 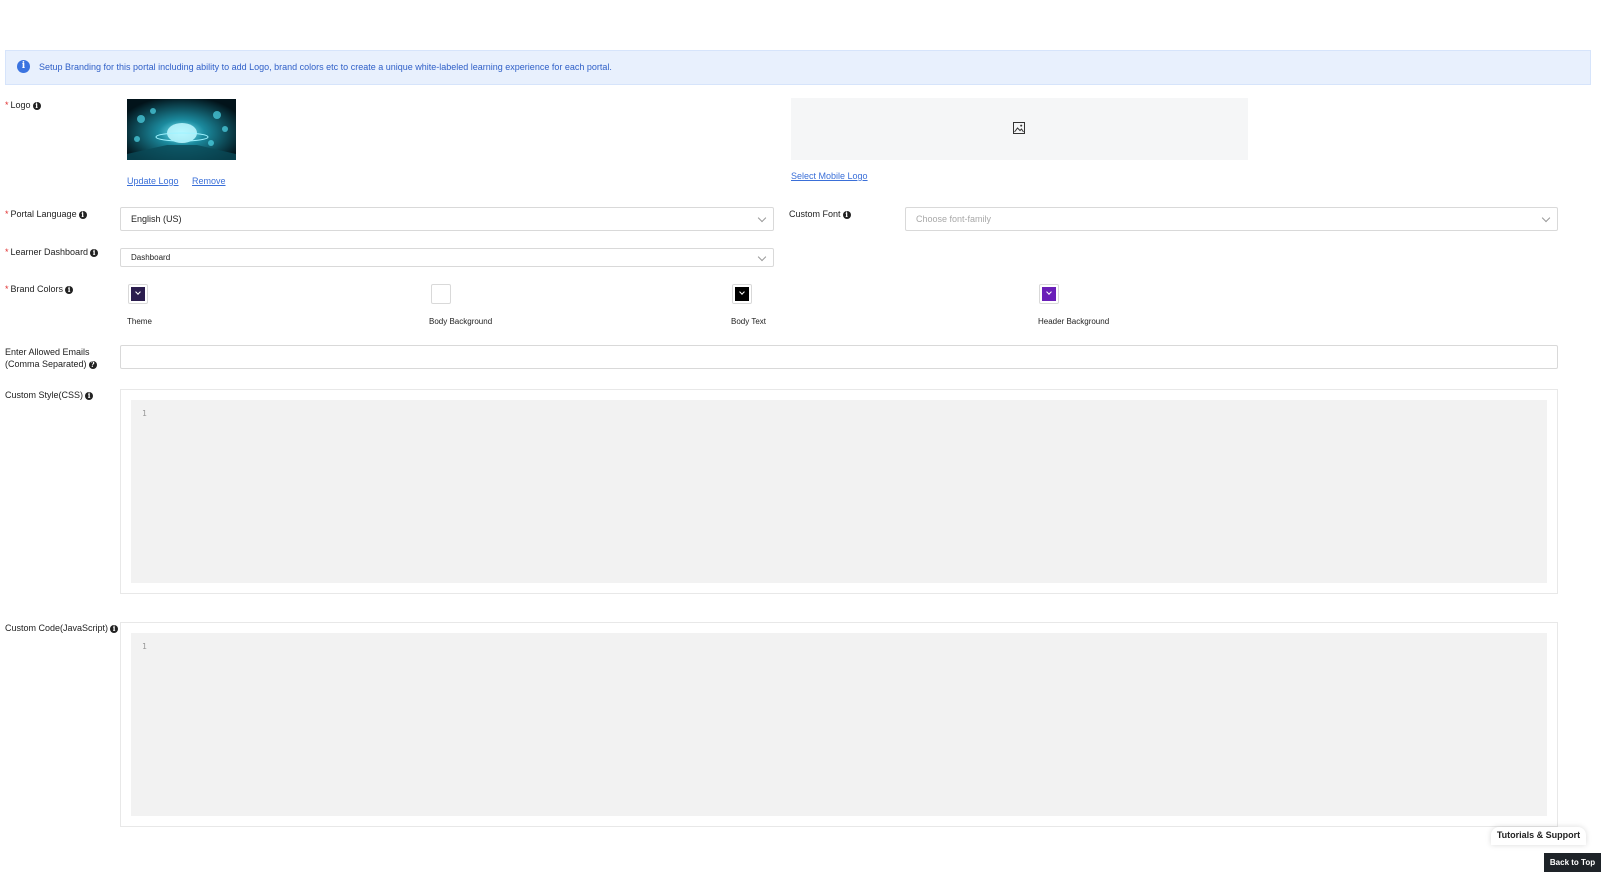 I want to click on update-logo-link: Update Logo, so click(x=153, y=181).